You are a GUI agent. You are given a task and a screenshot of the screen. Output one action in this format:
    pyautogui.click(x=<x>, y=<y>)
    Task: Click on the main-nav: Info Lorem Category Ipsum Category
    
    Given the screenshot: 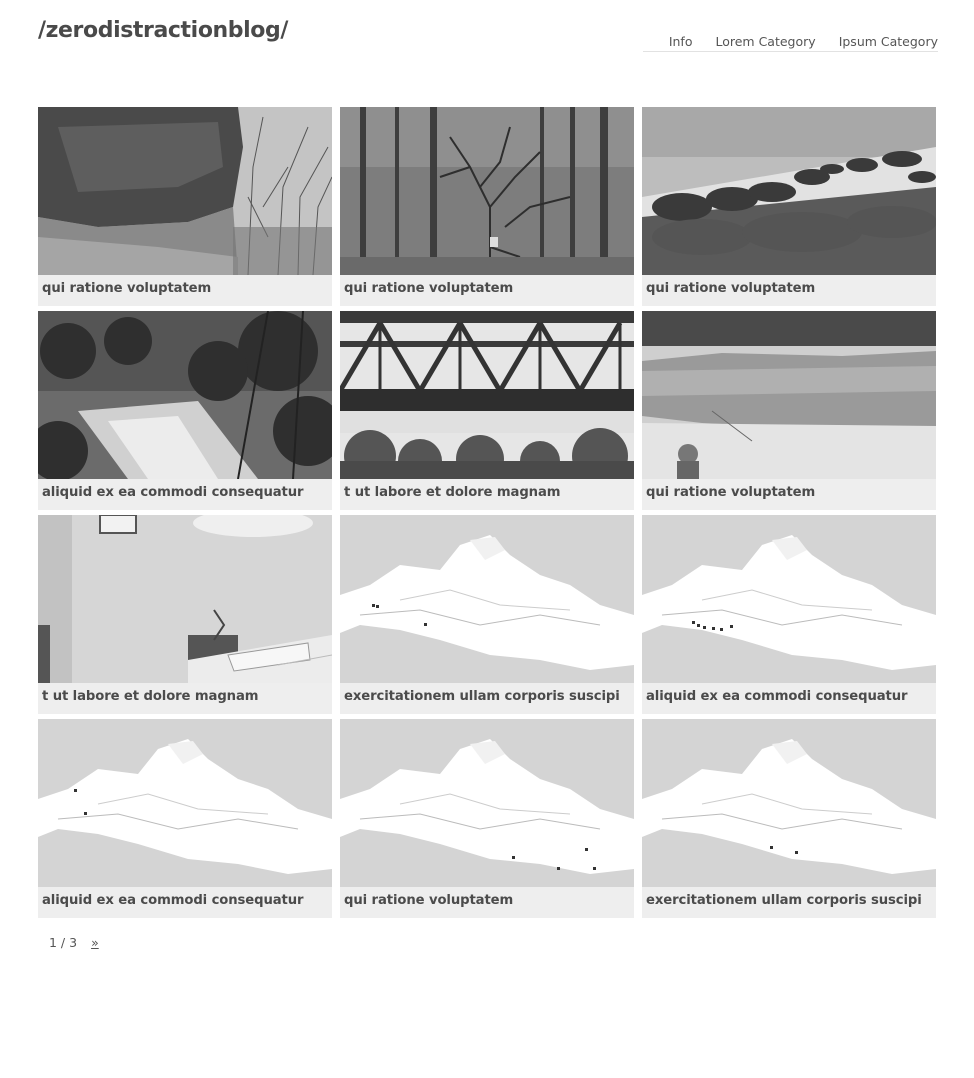 What is the action you would take?
    pyautogui.click(x=790, y=43)
    